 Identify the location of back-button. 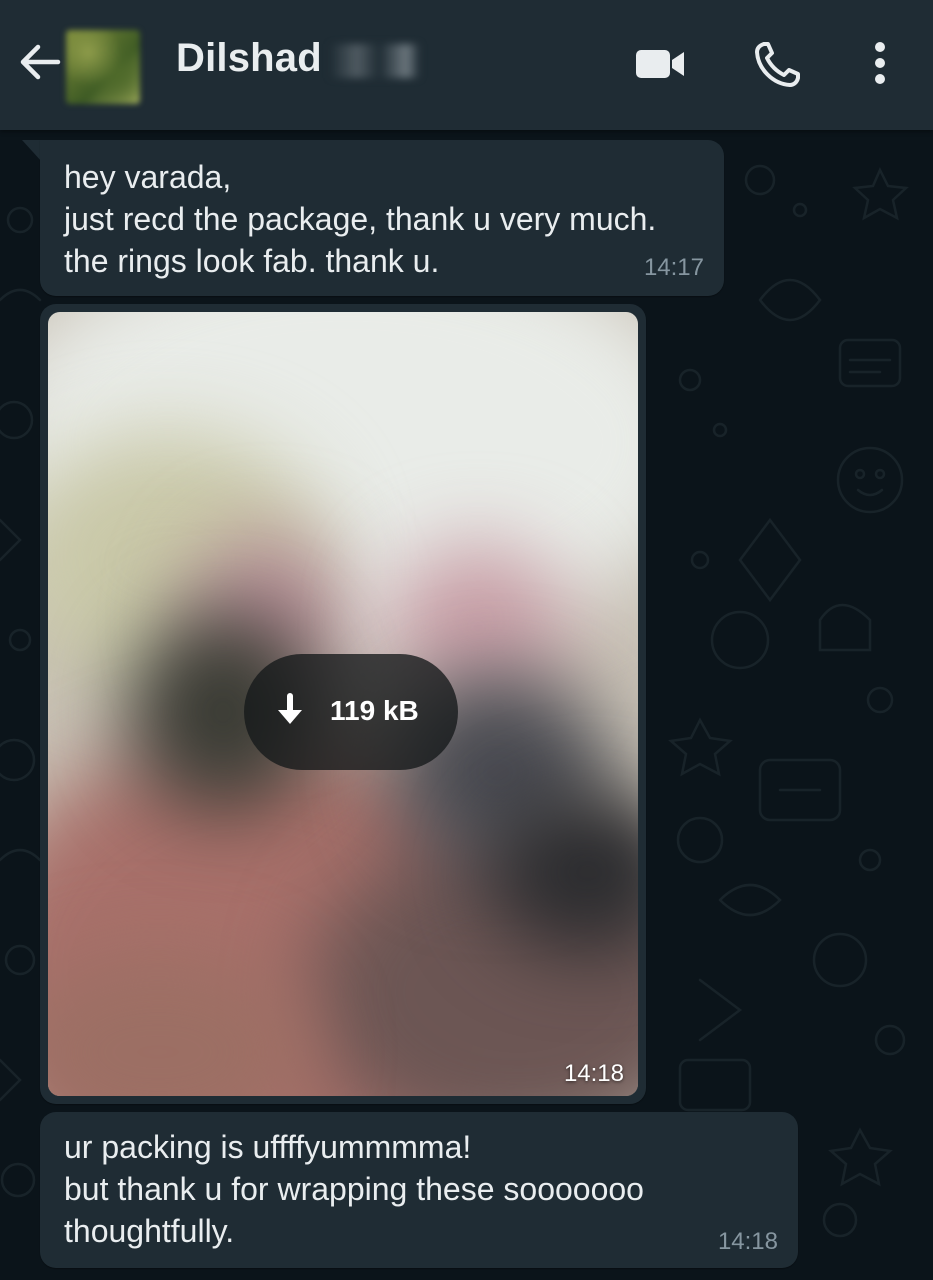
(40, 62).